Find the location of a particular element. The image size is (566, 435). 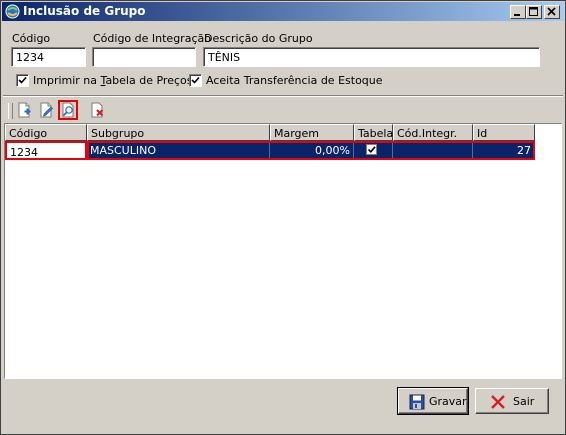

transferencia-checkbox-box is located at coordinates (195, 80).